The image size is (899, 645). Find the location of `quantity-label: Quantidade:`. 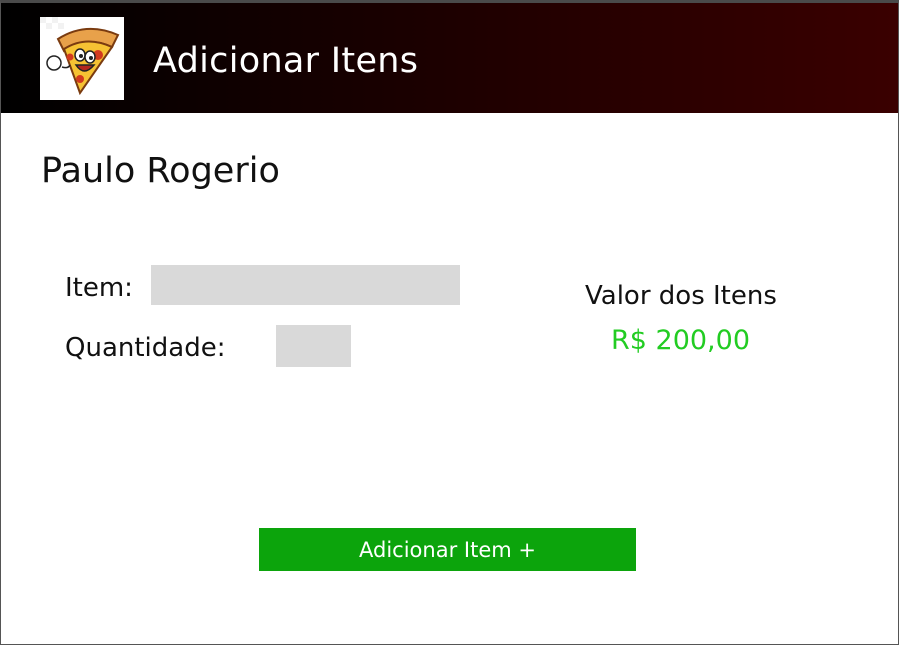

quantity-label: Quantidade: is located at coordinates (145, 348).